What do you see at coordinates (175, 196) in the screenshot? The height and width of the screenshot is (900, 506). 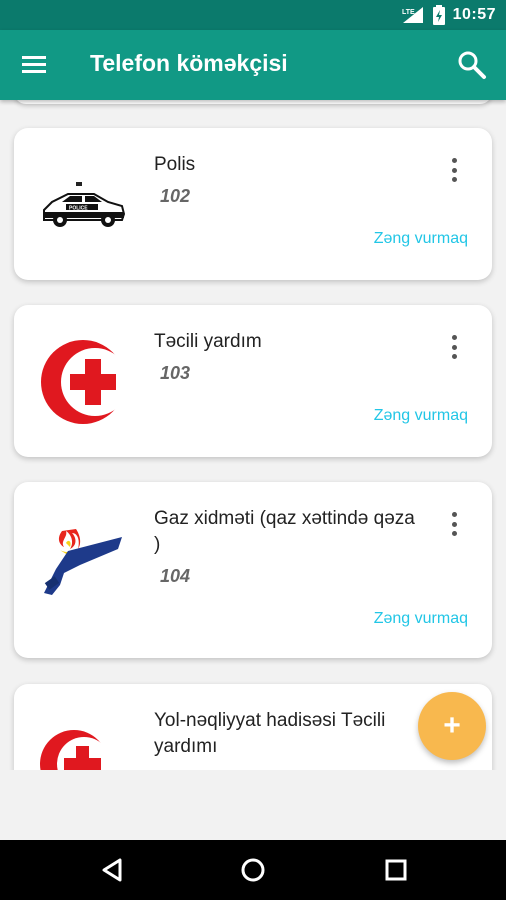 I see `card-number: 102` at bounding box center [175, 196].